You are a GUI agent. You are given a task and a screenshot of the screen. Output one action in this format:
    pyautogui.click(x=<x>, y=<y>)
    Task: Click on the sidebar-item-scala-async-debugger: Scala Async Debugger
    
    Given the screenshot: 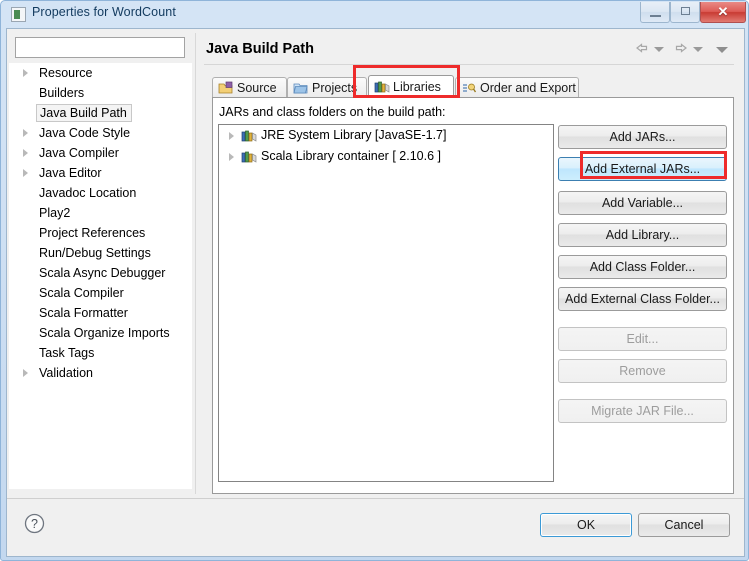 What is the action you would take?
    pyautogui.click(x=100, y=273)
    